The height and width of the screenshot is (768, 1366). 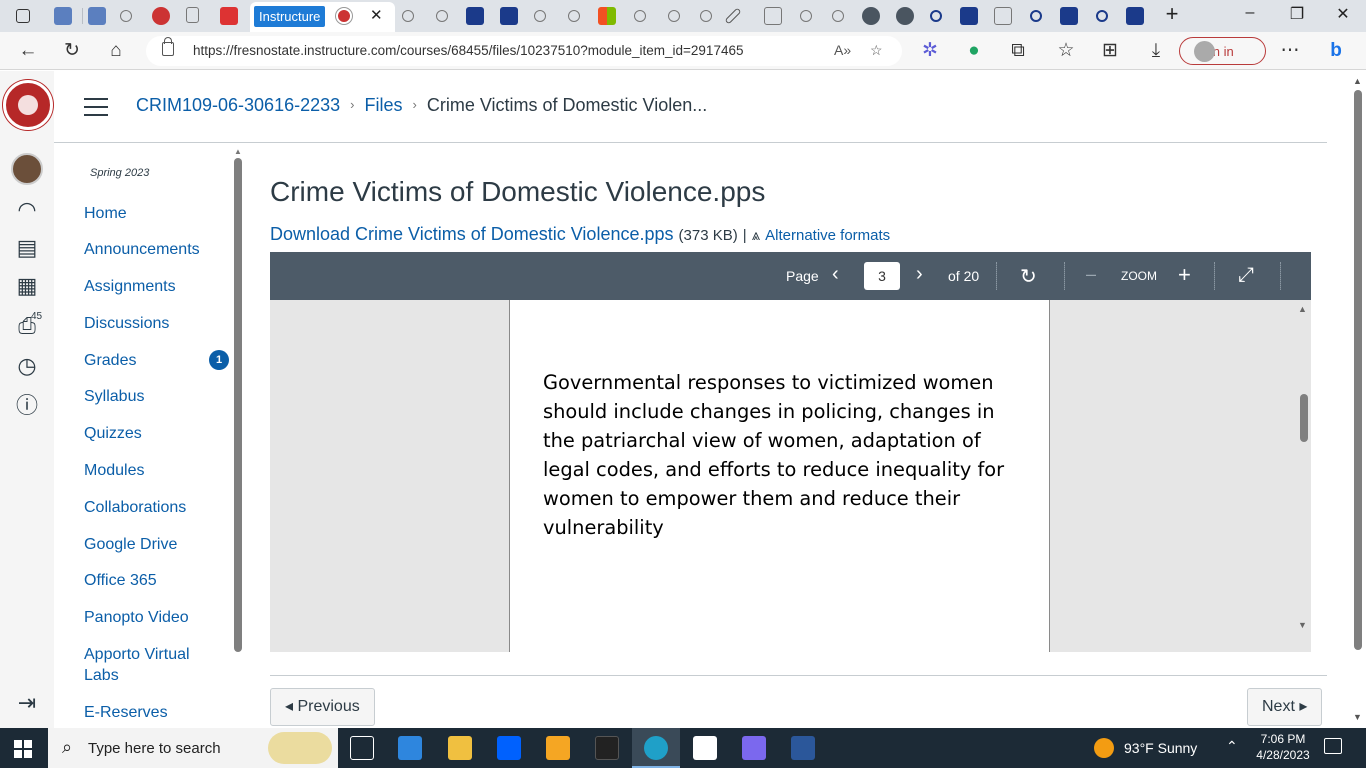 What do you see at coordinates (322, 707) in the screenshot?
I see `previous-button: ◂ Previous` at bounding box center [322, 707].